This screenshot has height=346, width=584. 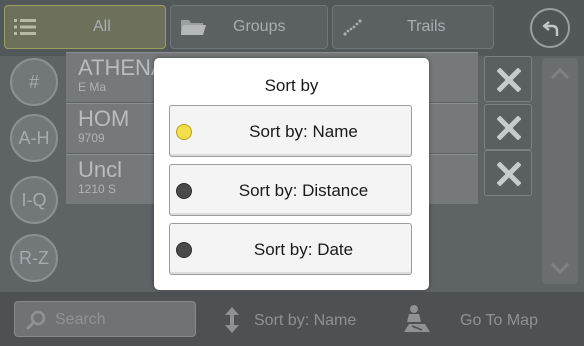 What do you see at coordinates (104, 118) in the screenshot?
I see `list-item-name: HOM` at bounding box center [104, 118].